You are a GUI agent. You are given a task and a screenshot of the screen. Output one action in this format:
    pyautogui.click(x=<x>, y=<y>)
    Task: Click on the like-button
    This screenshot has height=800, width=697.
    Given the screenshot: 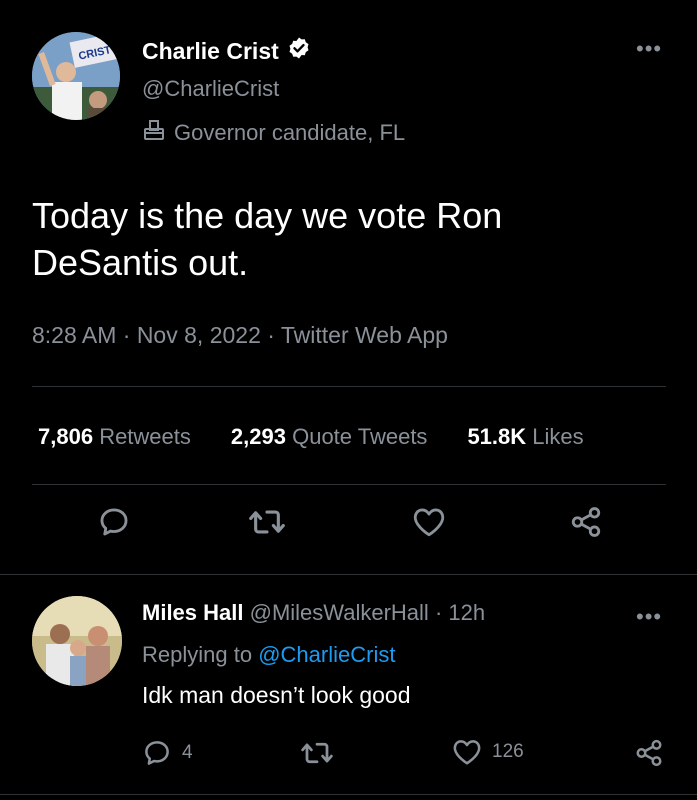 What is the action you would take?
    pyautogui.click(x=429, y=522)
    